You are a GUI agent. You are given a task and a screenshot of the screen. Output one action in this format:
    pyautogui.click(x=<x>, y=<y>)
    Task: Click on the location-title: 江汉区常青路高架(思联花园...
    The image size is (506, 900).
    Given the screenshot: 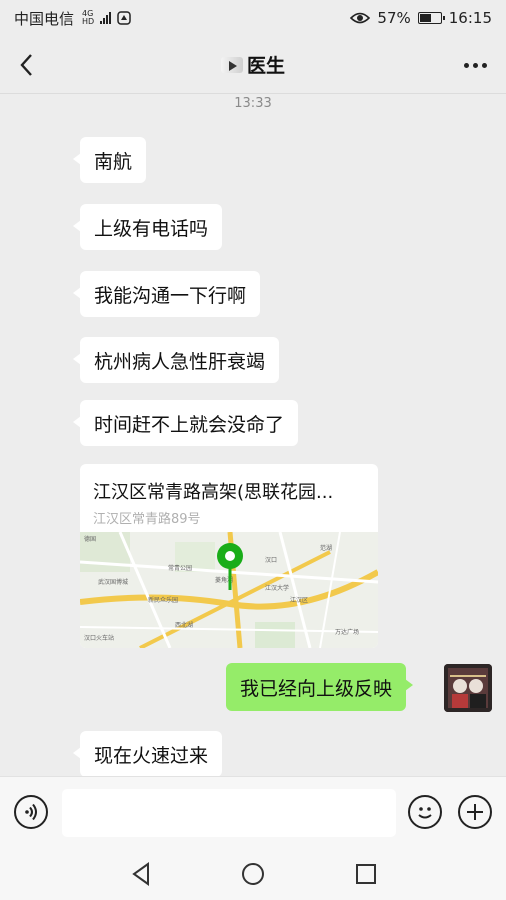 What is the action you would take?
    pyautogui.click(x=213, y=492)
    